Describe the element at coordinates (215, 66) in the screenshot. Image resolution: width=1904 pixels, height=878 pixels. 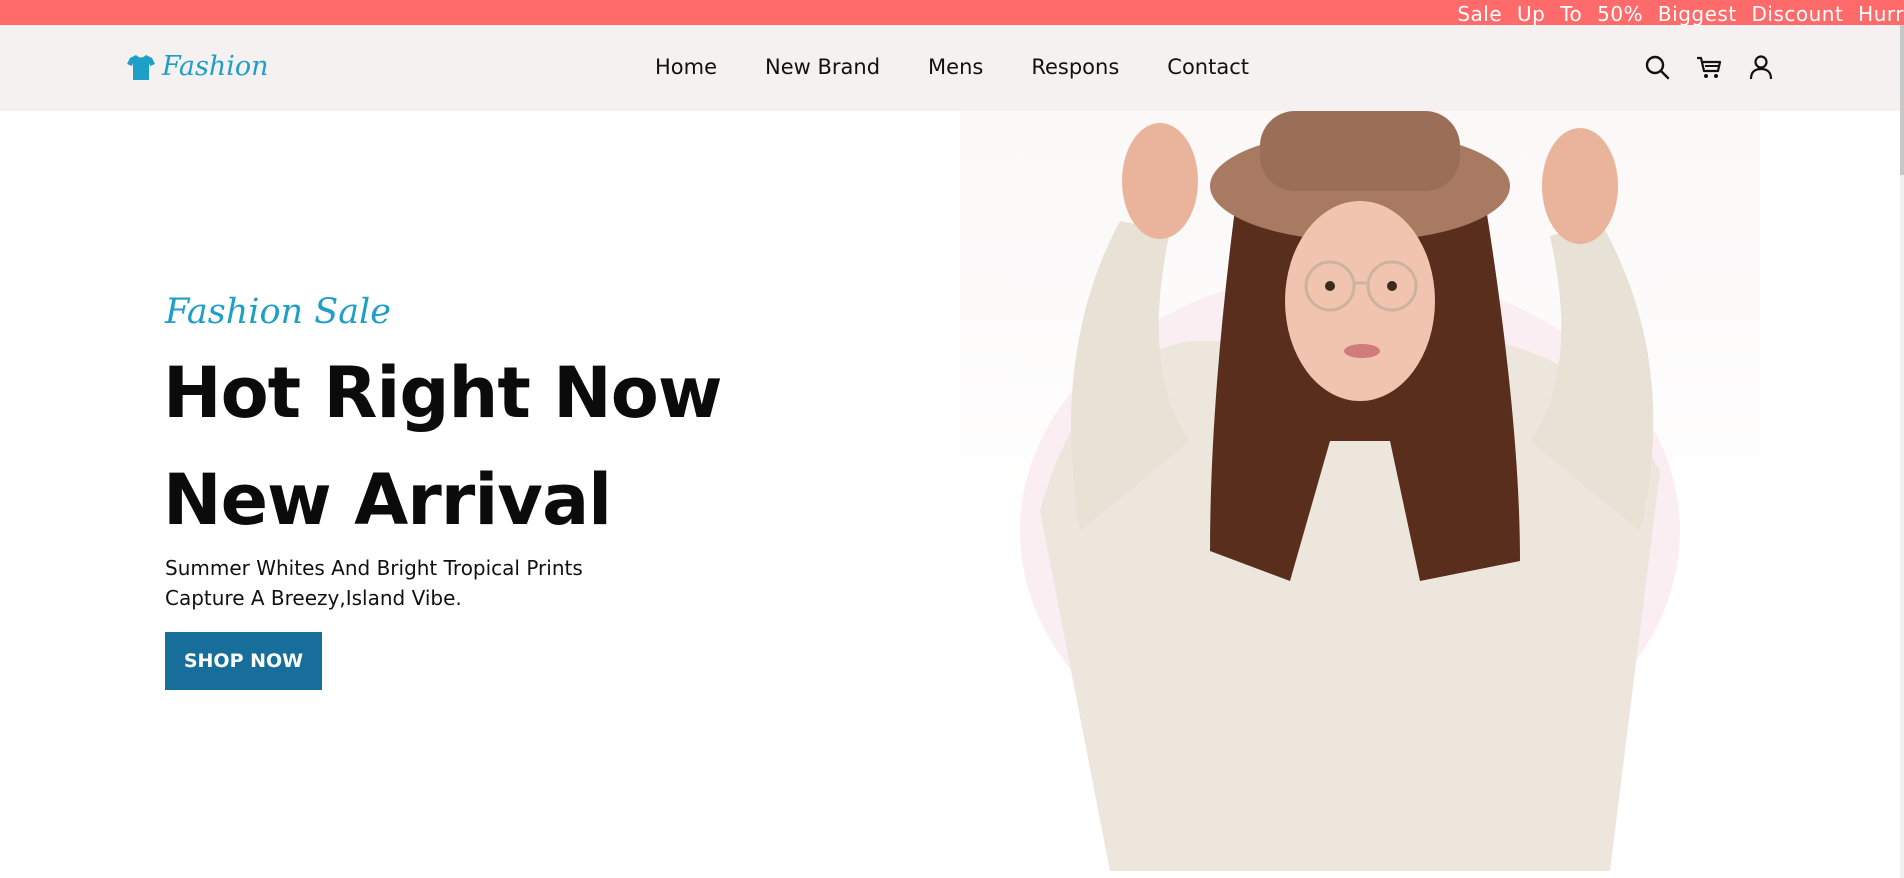
I see `brand-name: Fashion` at that location.